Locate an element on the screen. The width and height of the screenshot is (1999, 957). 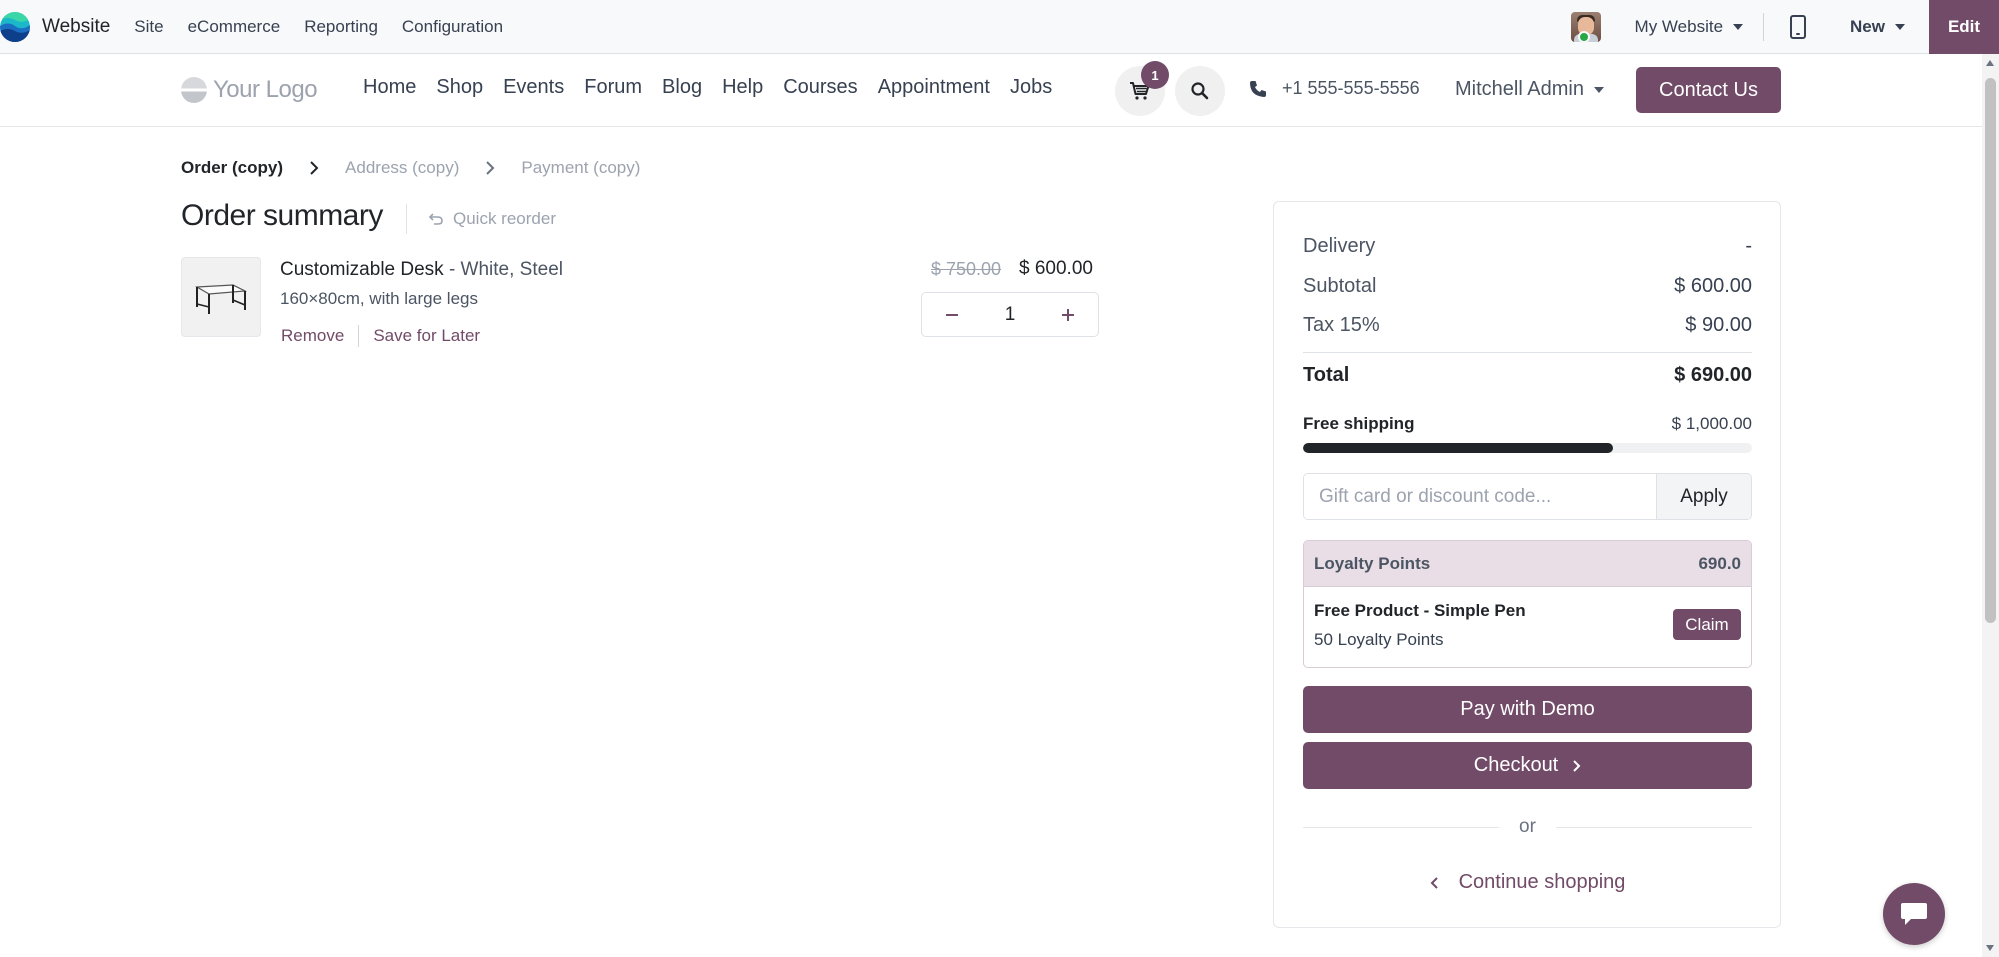
new-button-label: New is located at coordinates (1867, 26).